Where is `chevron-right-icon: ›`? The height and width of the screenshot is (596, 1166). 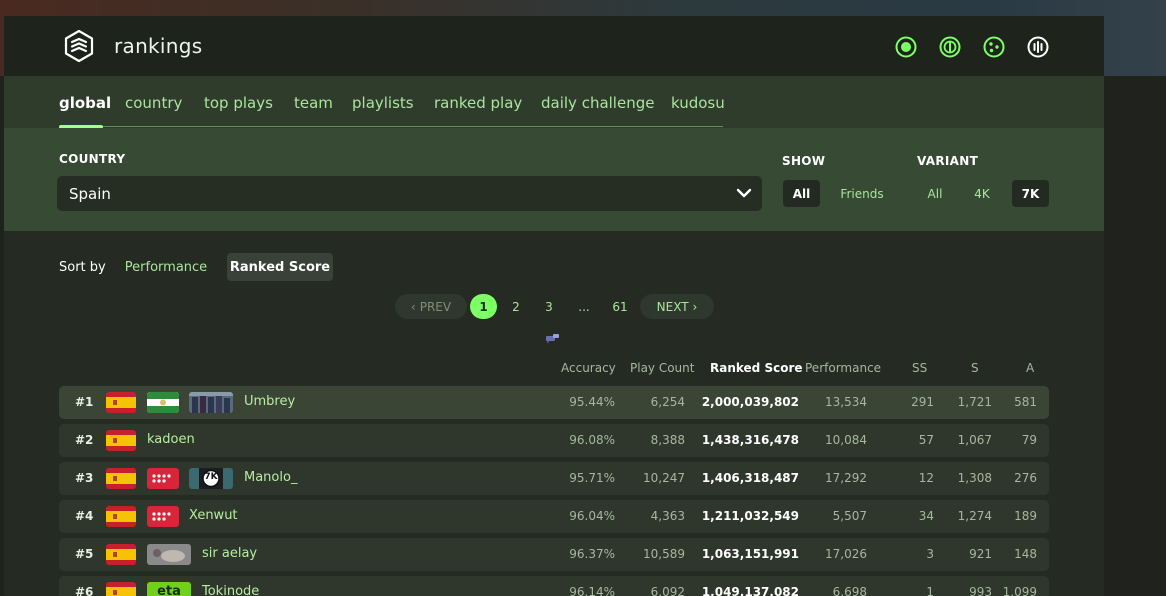 chevron-right-icon: › is located at coordinates (695, 306).